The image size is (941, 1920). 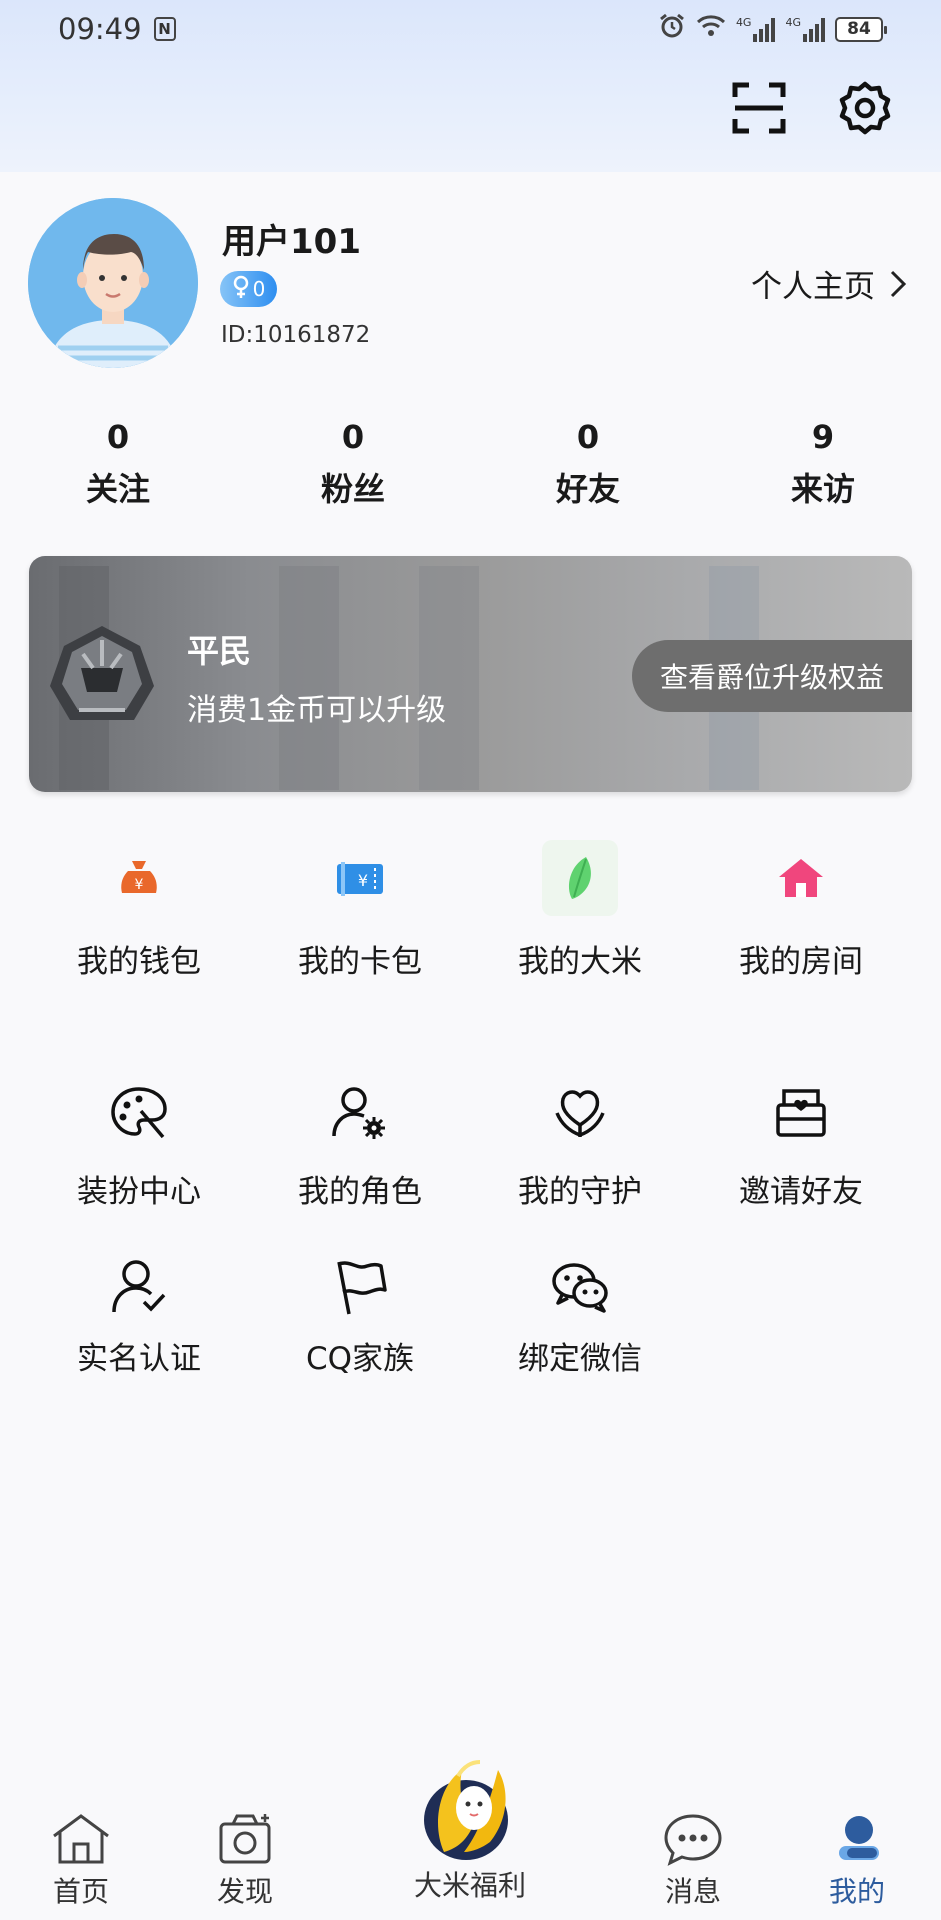 I want to click on menu-my-role: 我的角色, so click(x=360, y=1144).